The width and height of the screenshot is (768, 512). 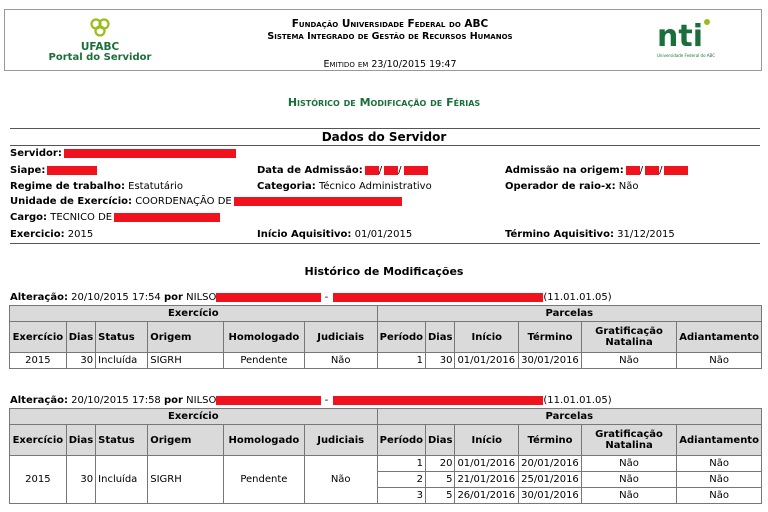 What do you see at coordinates (487, 479) in the screenshot?
I see `cell-inicio: 21/01/2016` at bounding box center [487, 479].